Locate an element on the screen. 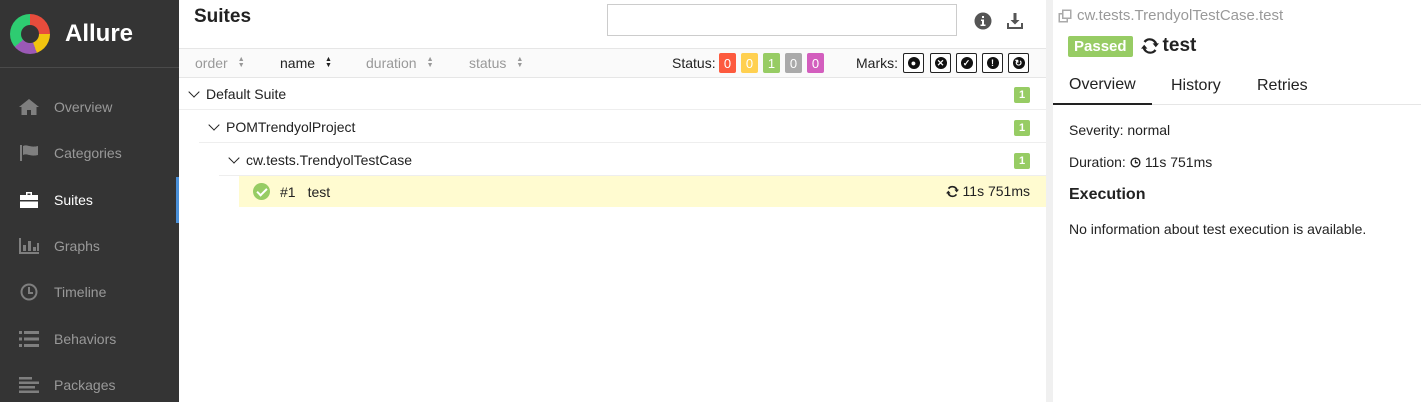  mark-filter-retries: ↻ is located at coordinates (1018, 63).